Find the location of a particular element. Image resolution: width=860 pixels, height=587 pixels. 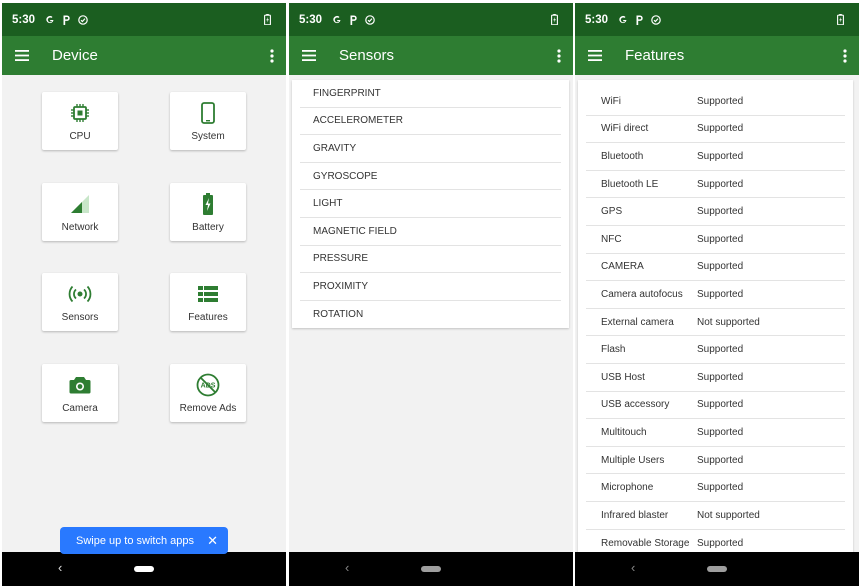

app-bar: Device is located at coordinates (144, 55).